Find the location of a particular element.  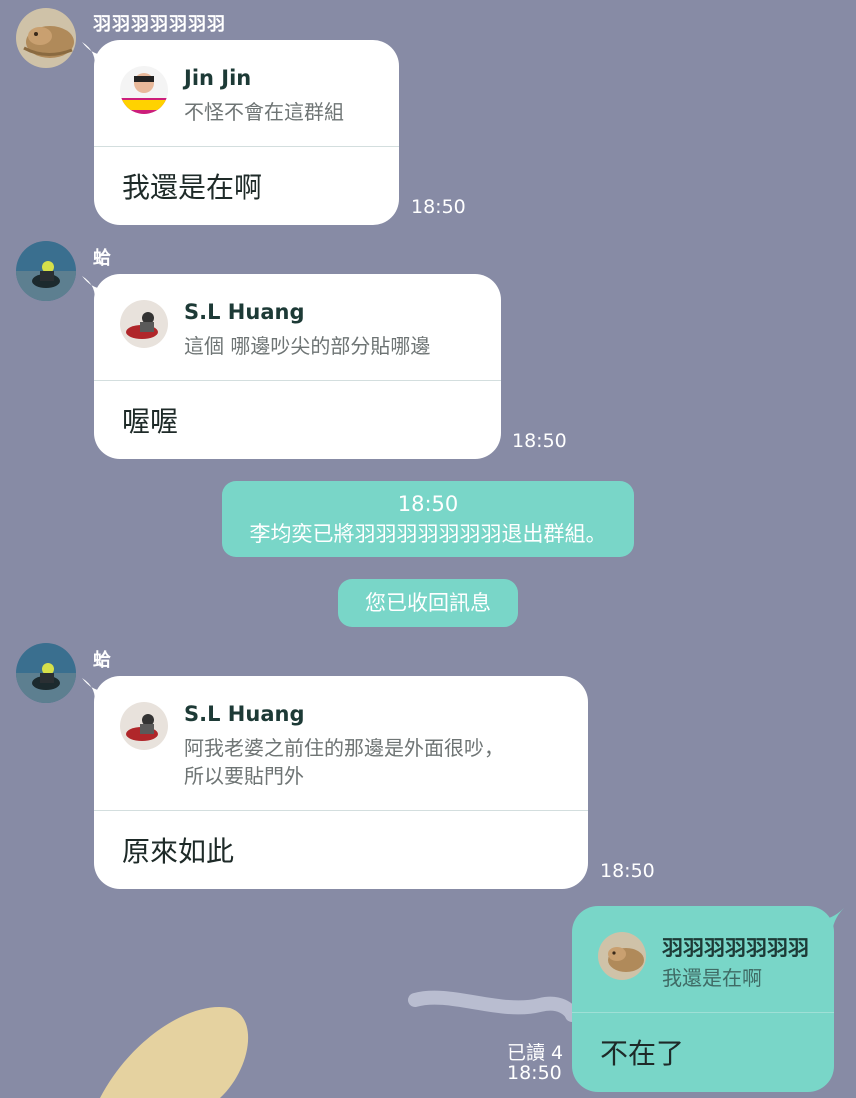

system-notice-unsent: 您已收回訊息 is located at coordinates (428, 603).